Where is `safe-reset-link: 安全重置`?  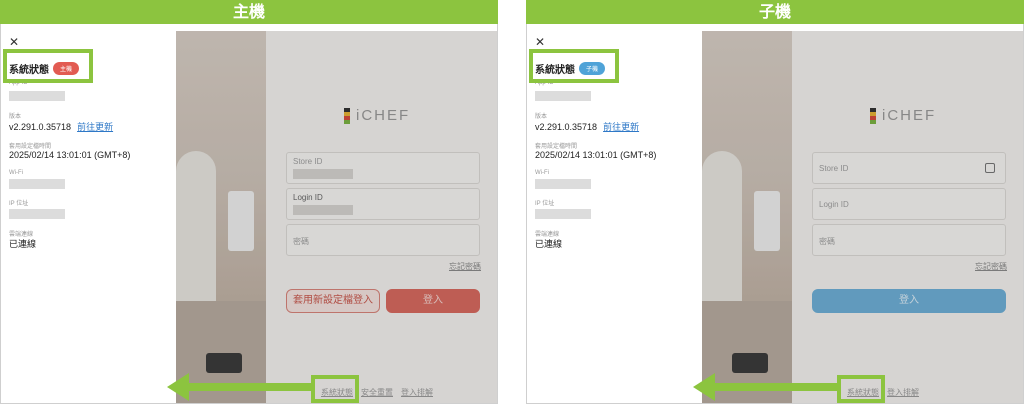
safe-reset-link: 安全重置 is located at coordinates (377, 392).